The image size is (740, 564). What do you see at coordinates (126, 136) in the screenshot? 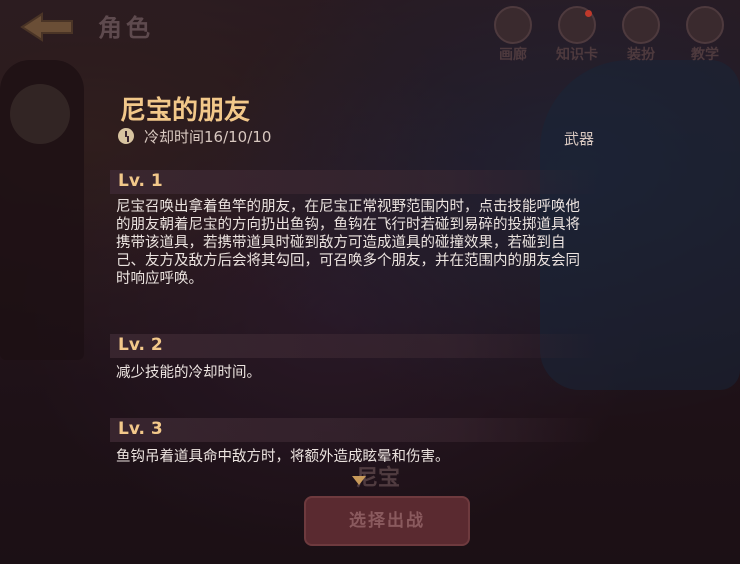
I see `clock-icon` at bounding box center [126, 136].